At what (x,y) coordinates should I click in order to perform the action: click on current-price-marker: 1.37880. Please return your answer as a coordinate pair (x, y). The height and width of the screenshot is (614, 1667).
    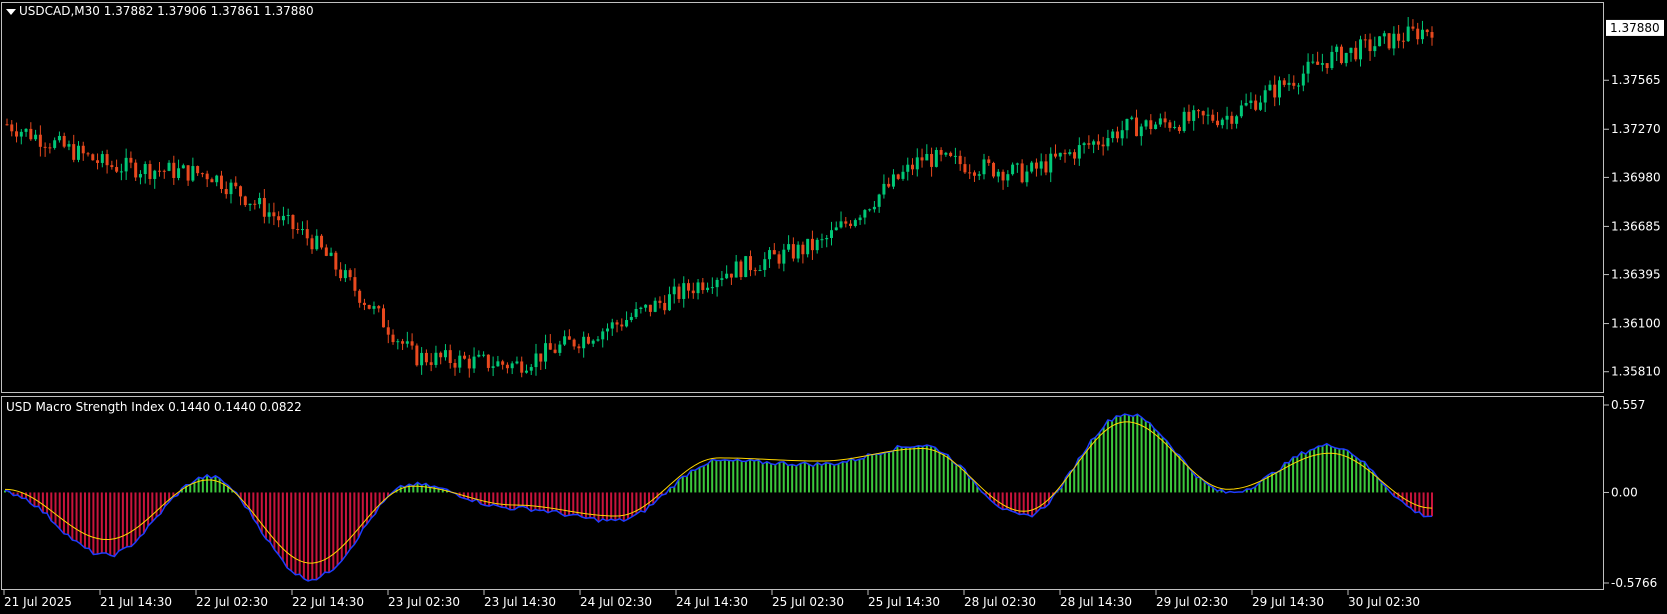
    Looking at the image, I should click on (1635, 27).